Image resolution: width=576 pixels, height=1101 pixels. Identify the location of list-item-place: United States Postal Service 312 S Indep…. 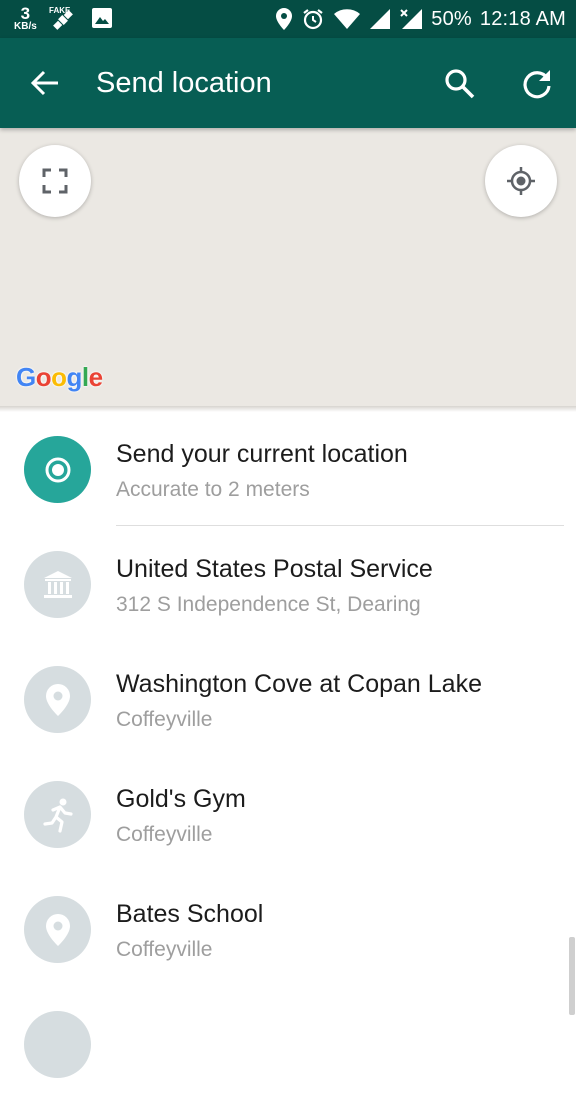
(288, 583).